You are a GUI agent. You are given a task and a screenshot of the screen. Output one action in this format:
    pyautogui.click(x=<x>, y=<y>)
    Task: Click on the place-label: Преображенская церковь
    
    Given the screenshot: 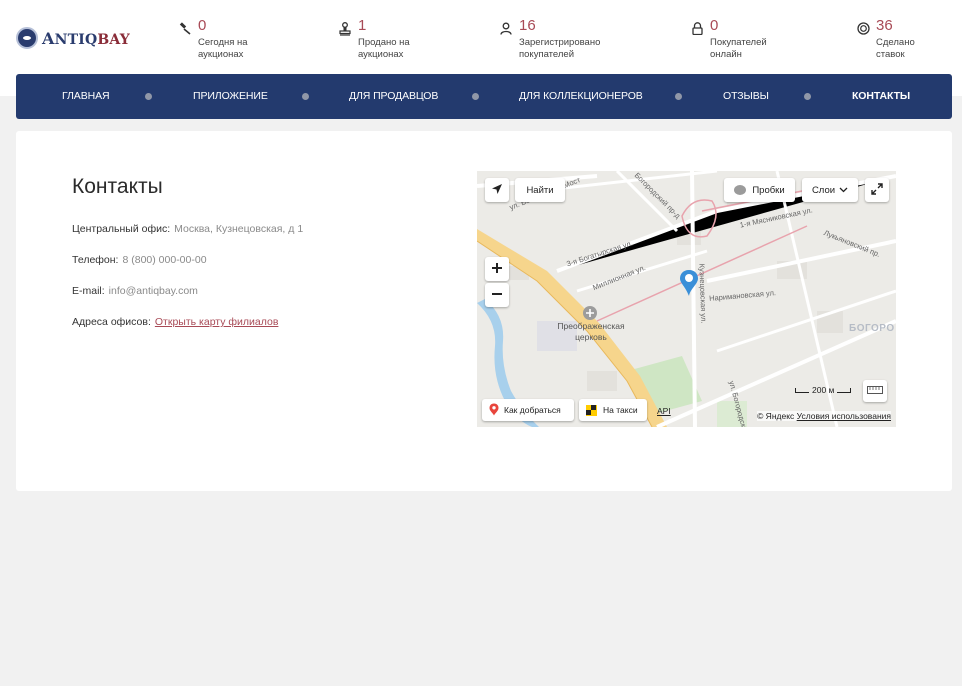 What is the action you would take?
    pyautogui.click(x=591, y=331)
    